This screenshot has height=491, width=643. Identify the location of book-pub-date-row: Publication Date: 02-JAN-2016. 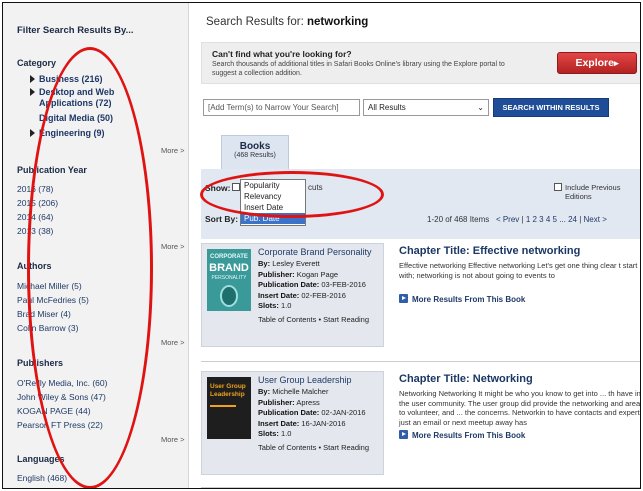
(312, 412).